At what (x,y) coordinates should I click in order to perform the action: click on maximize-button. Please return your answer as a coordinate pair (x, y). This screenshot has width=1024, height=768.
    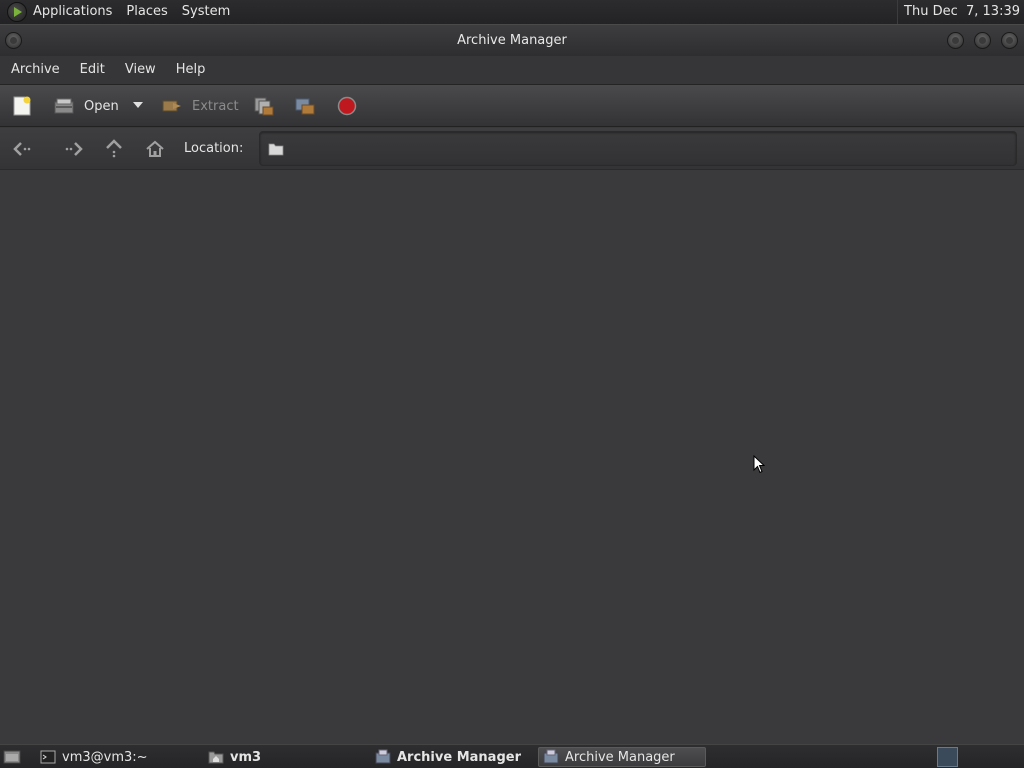
    Looking at the image, I should click on (982, 40).